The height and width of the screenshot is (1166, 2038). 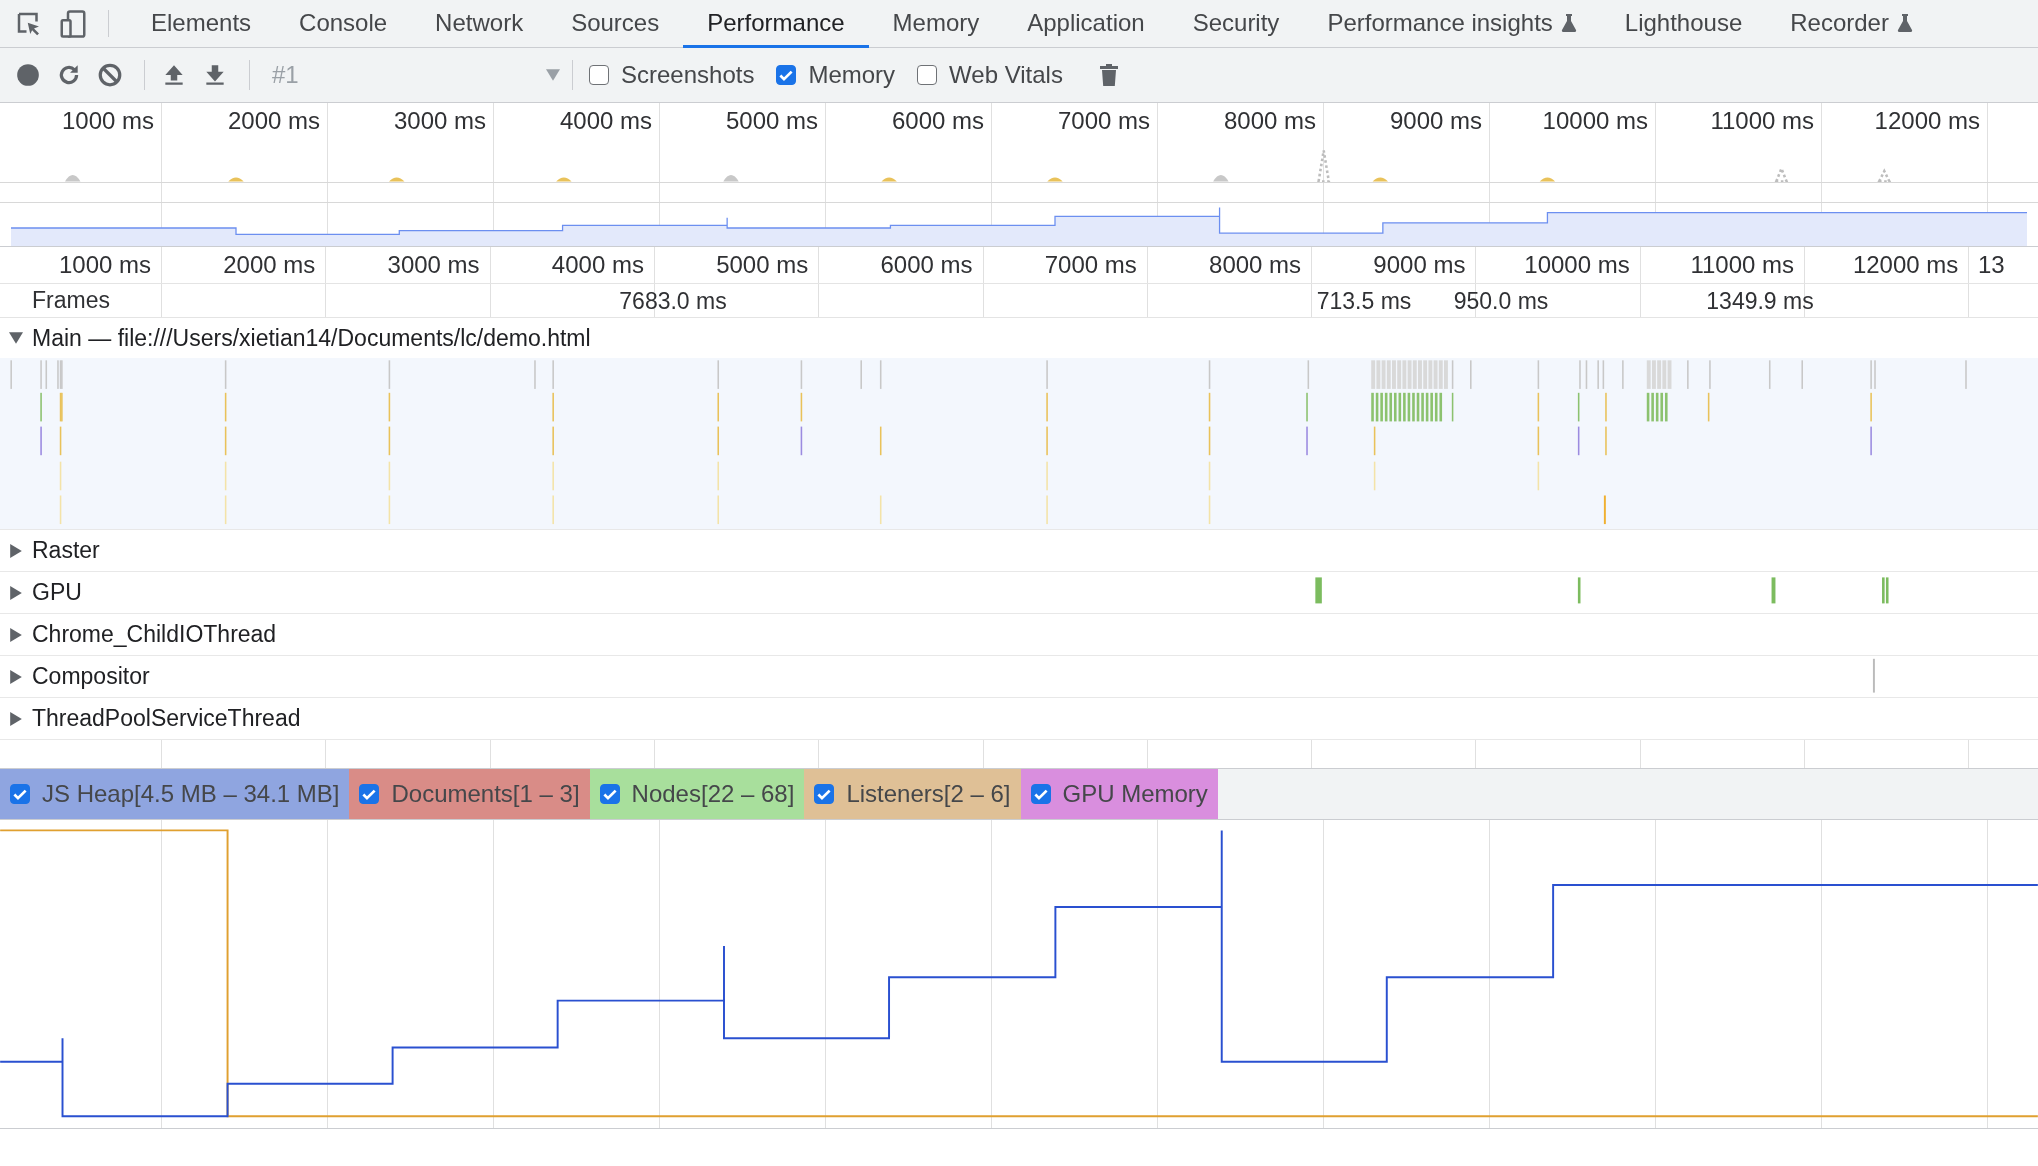 What do you see at coordinates (107, 121) in the screenshot?
I see `overview-tick-label: 1000 ms` at bounding box center [107, 121].